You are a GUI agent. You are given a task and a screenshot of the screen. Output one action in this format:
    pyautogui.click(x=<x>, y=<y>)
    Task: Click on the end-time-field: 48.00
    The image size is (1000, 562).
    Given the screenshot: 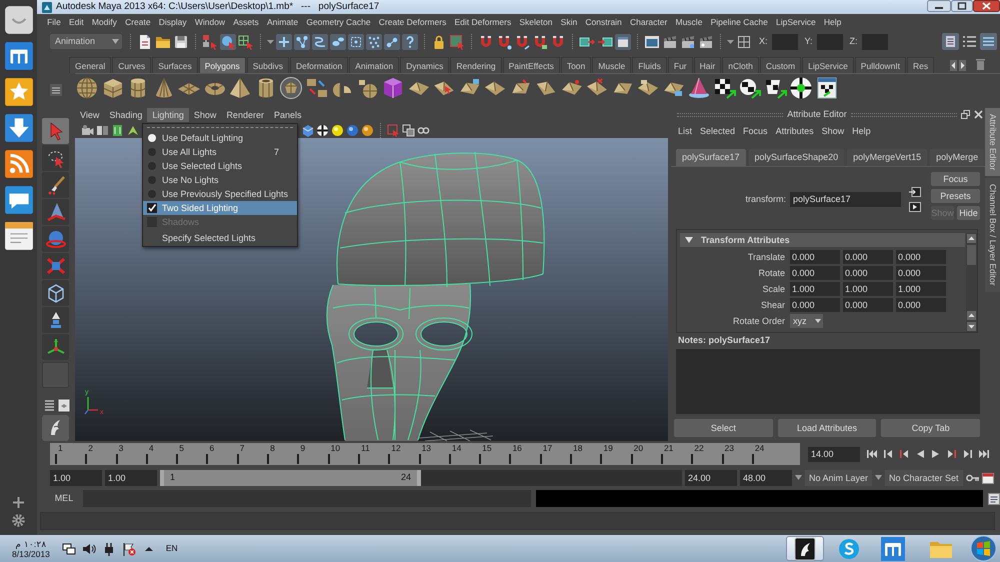 What is the action you would take?
    pyautogui.click(x=766, y=478)
    